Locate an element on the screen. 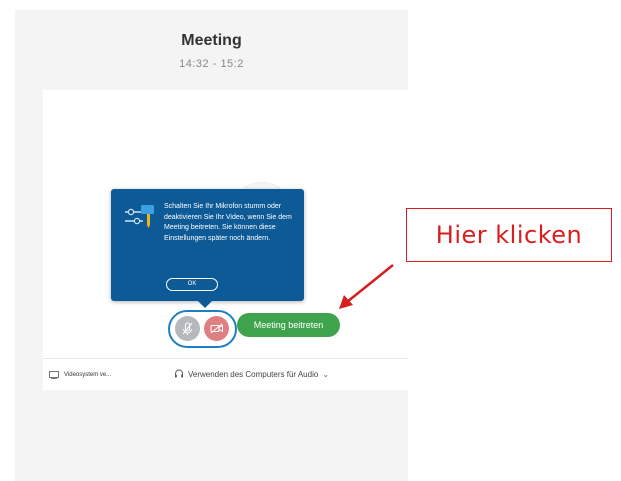 The image size is (621, 481). audio-option-label: Verwenden des Computers für Audio is located at coordinates (253, 374).